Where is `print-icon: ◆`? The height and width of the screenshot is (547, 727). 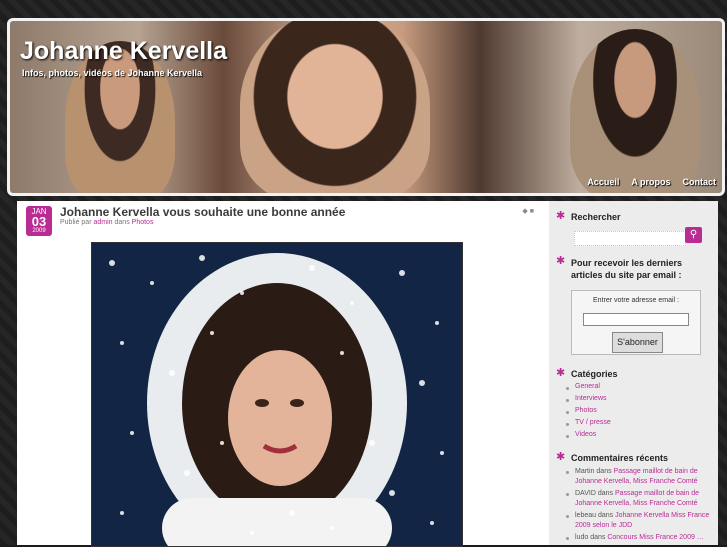 print-icon: ◆ is located at coordinates (524, 211).